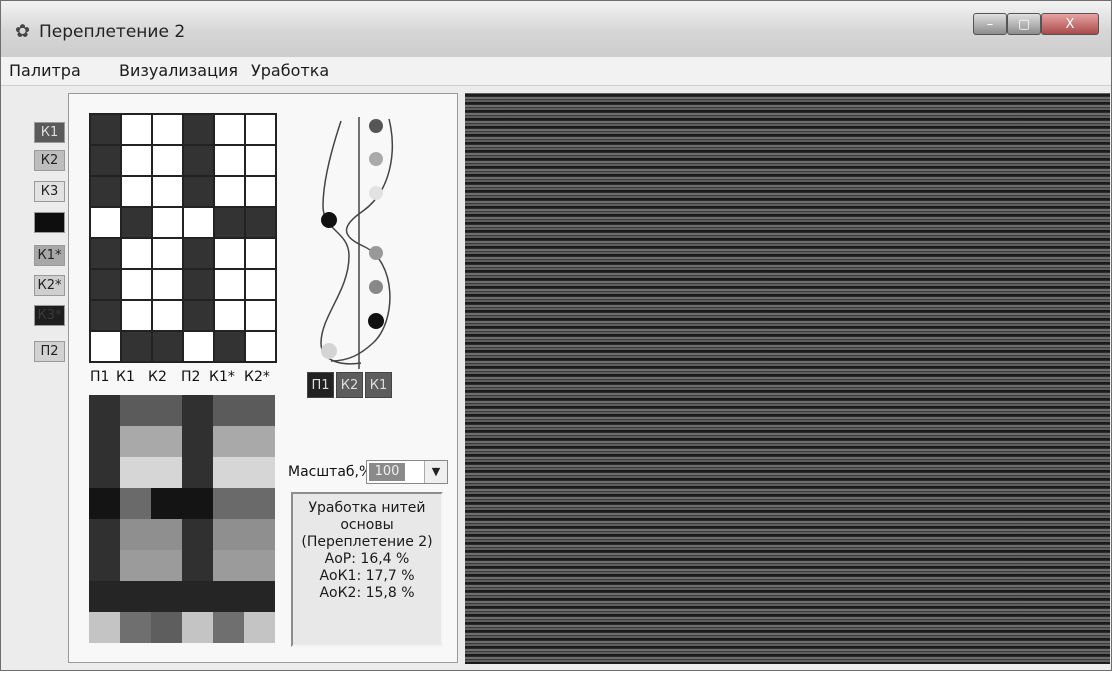  What do you see at coordinates (45, 70) in the screenshot?
I see `menu-palette: Палитра` at bounding box center [45, 70].